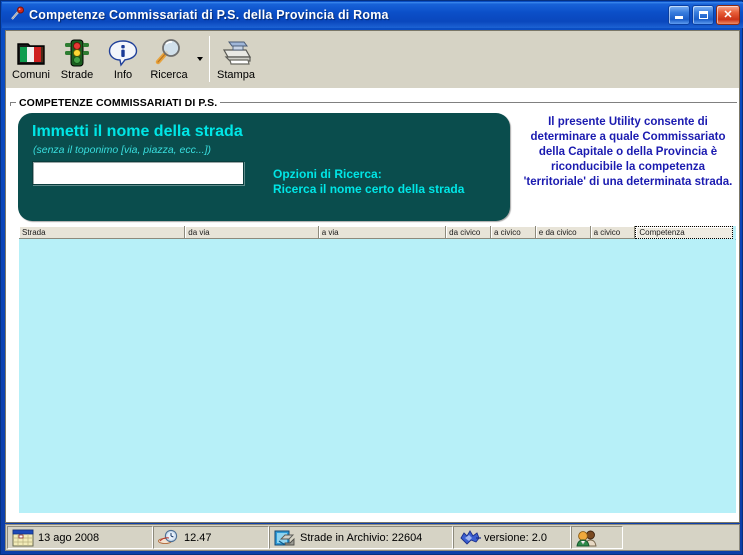 Image resolution: width=743 pixels, height=555 pixels. What do you see at coordinates (123, 75) in the screenshot?
I see `toolbar-label-info: Info` at bounding box center [123, 75].